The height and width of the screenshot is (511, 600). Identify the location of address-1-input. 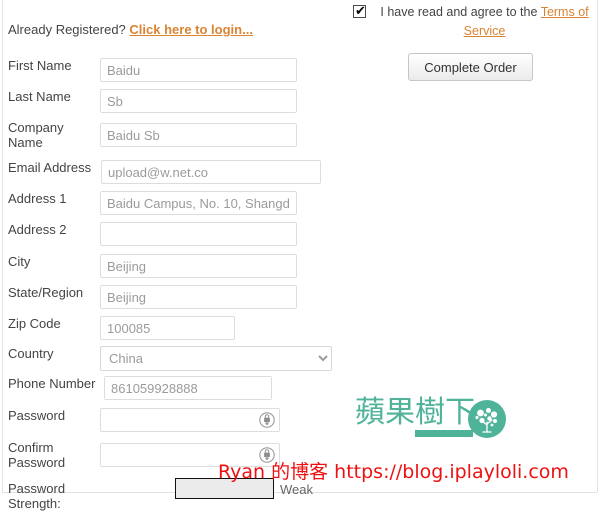
(198, 203).